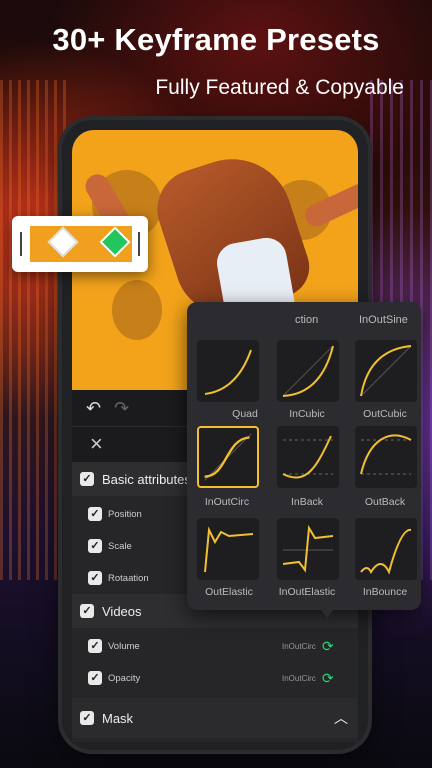 This screenshot has width=432, height=768. What do you see at coordinates (80, 244) in the screenshot?
I see `keyframe-timeline-card` at bounding box center [80, 244].